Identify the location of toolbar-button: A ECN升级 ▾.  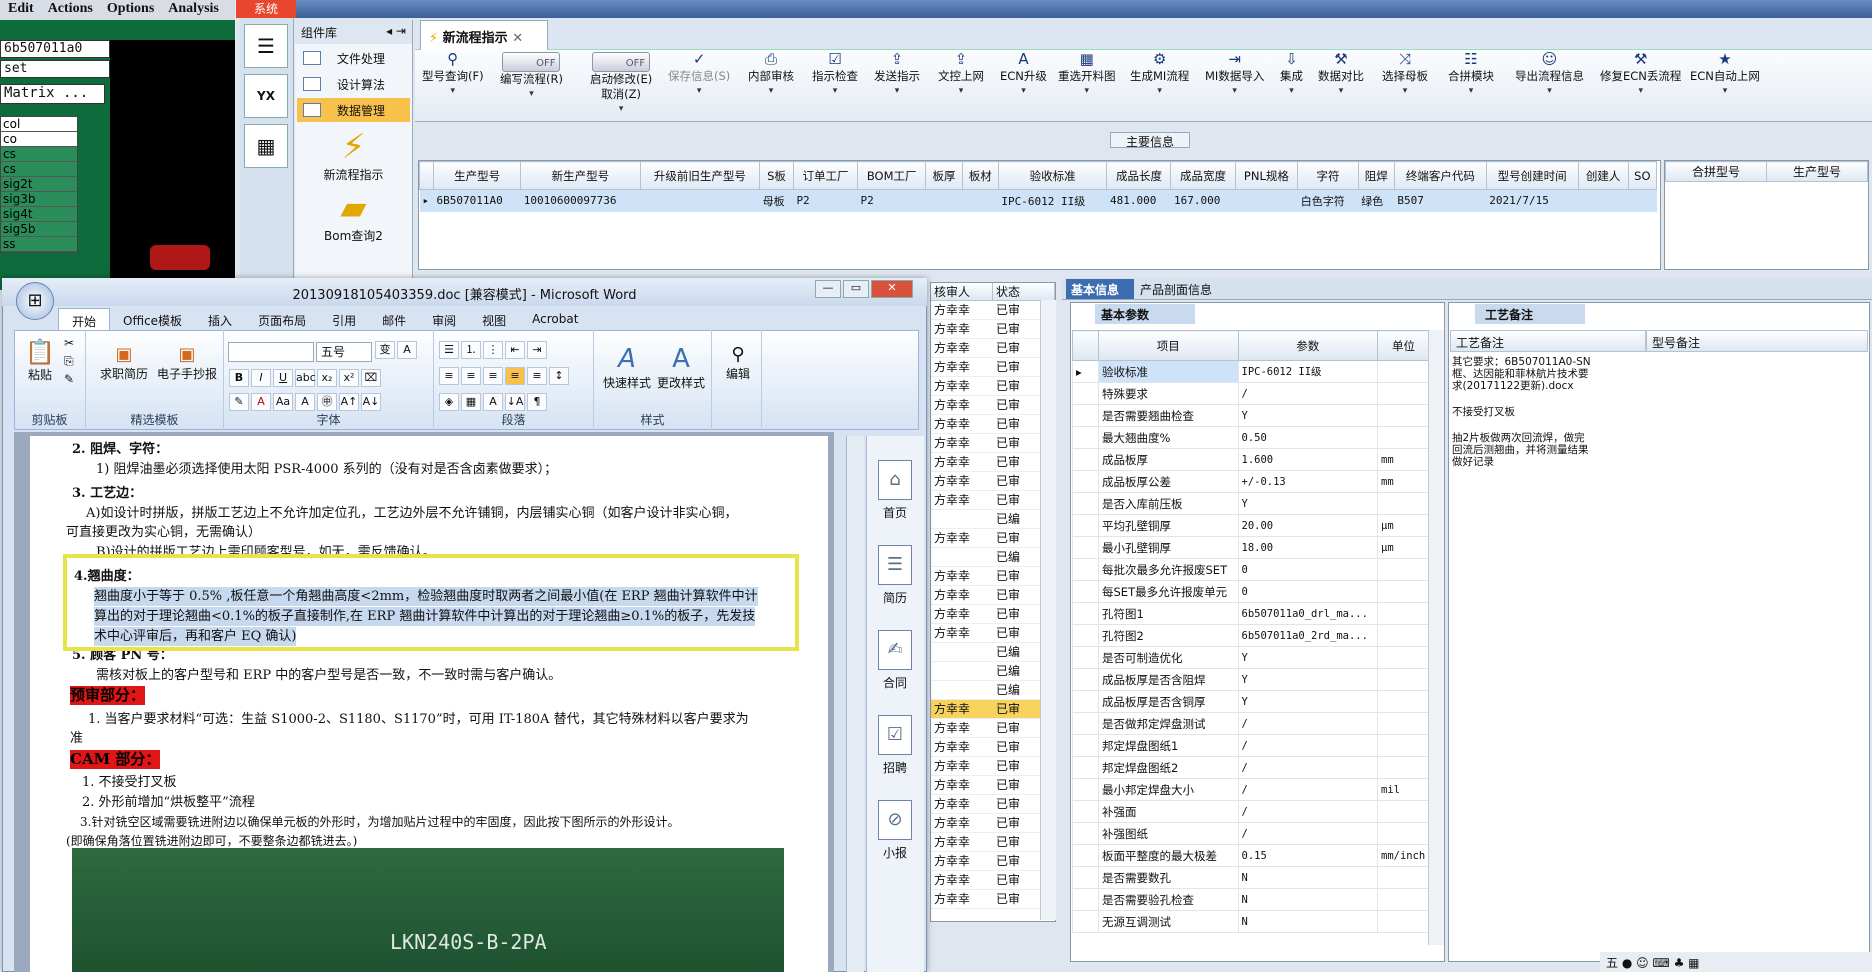
(1023, 75).